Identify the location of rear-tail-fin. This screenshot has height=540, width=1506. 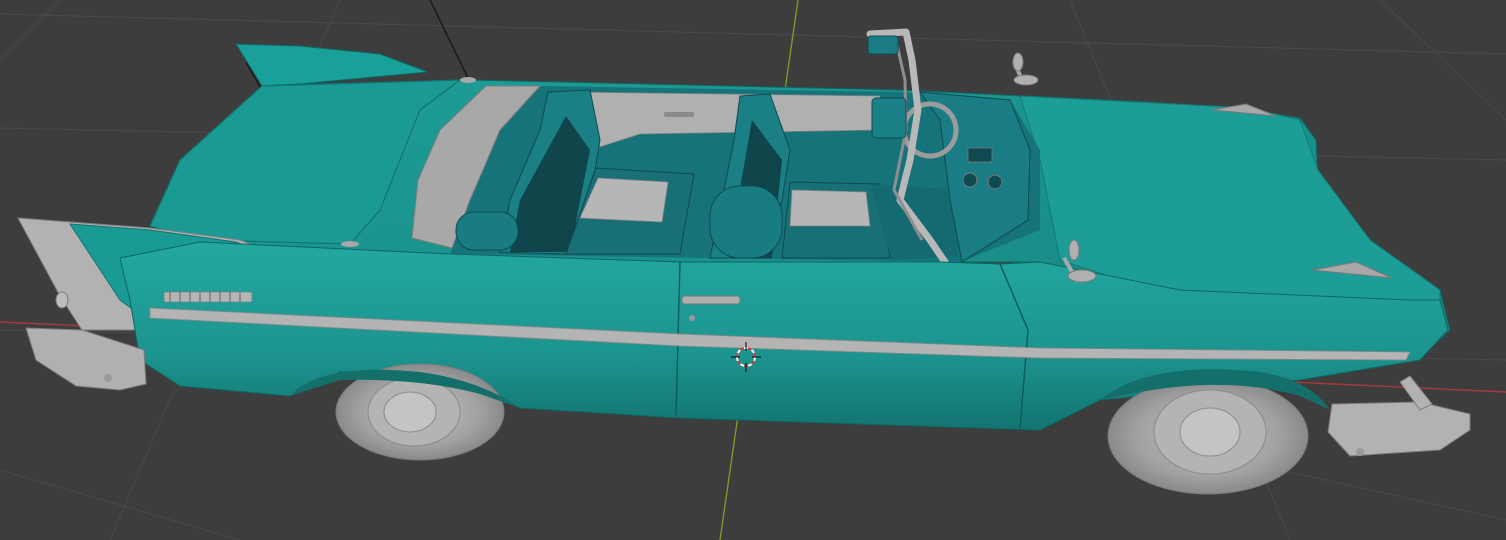
(332, 65).